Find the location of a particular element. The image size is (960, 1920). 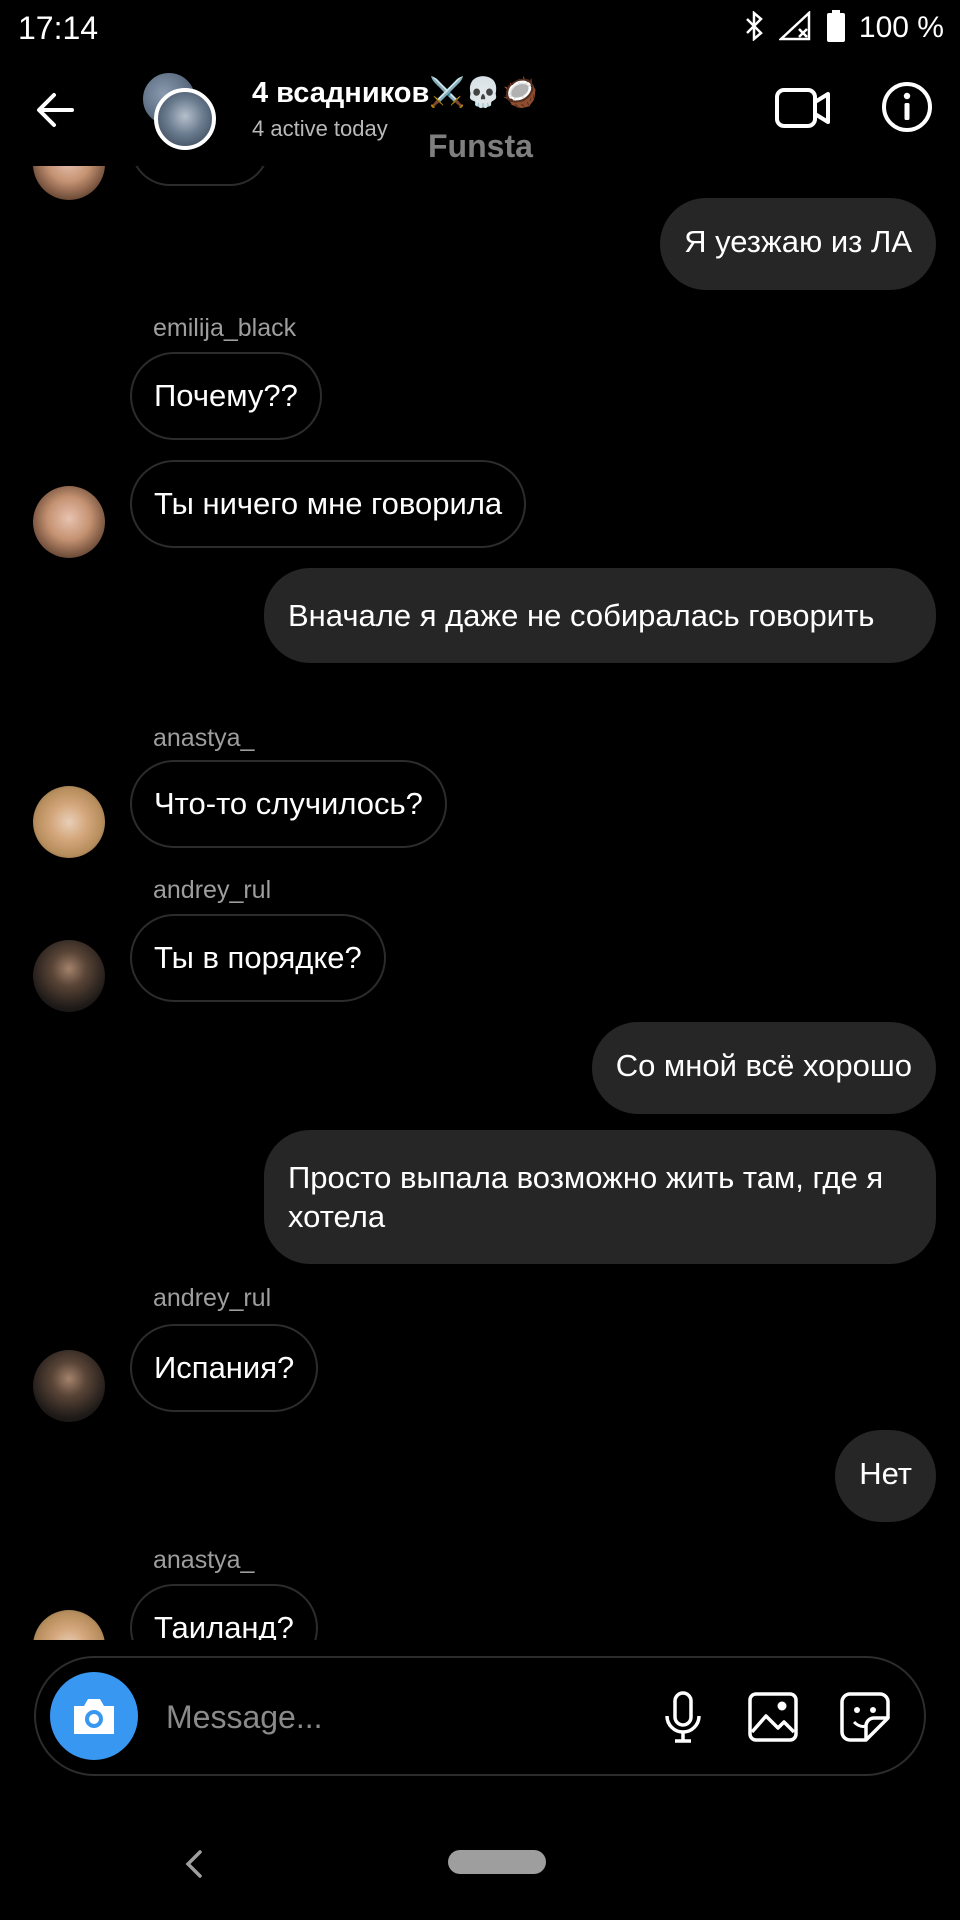

back-arrow-icon is located at coordinates (56, 110).